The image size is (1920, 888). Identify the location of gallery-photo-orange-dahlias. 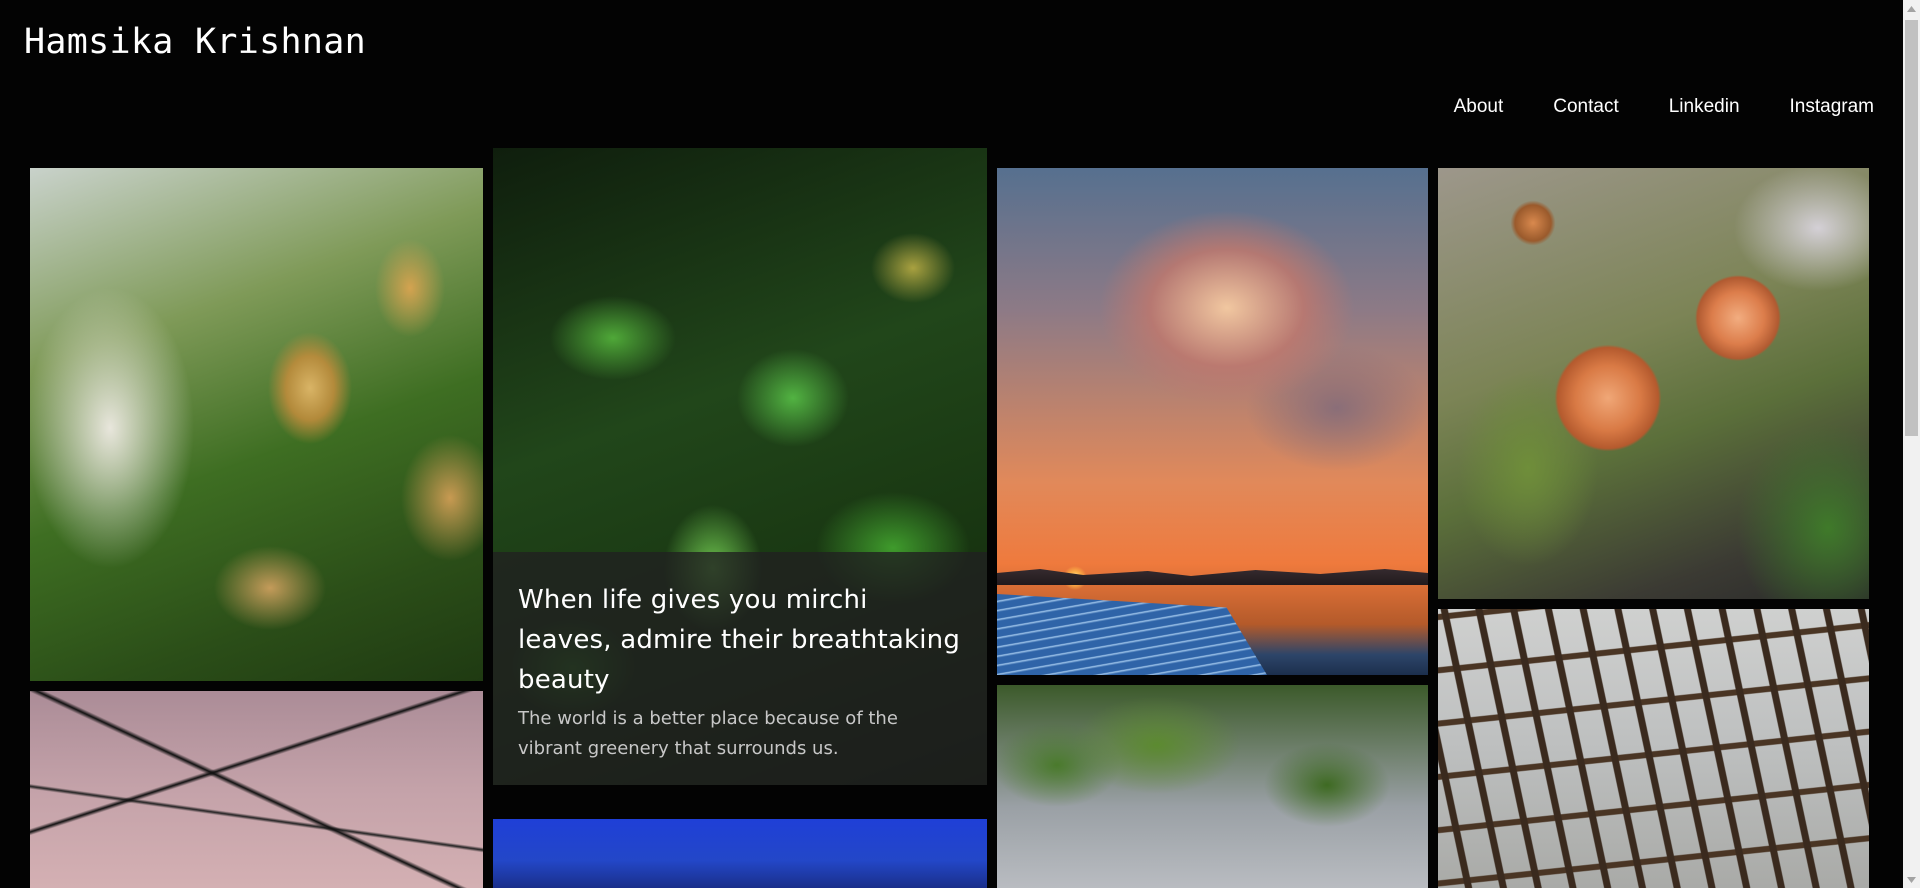
(1653, 383).